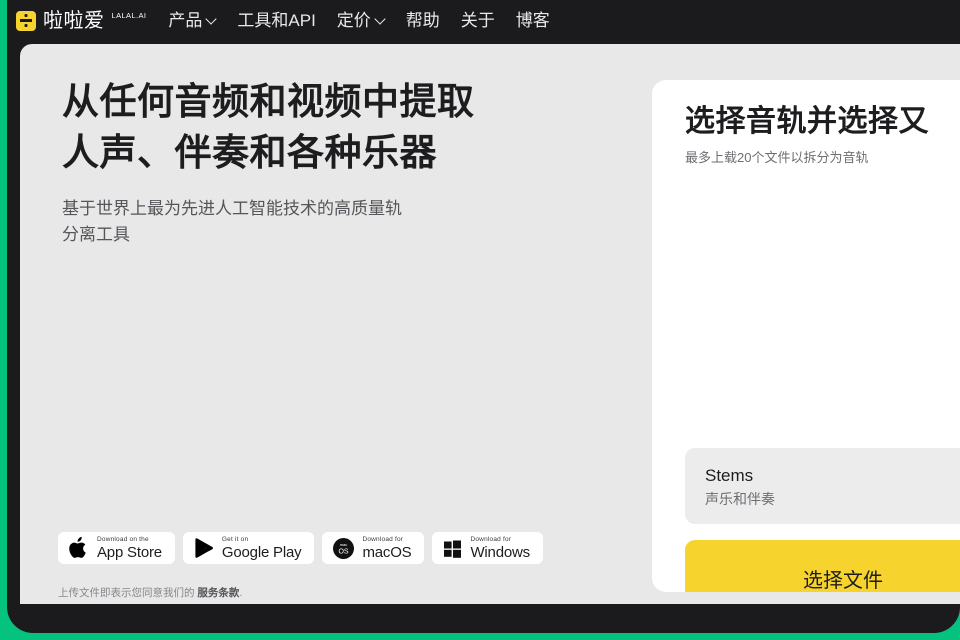 The image size is (960, 640). What do you see at coordinates (218, 593) in the screenshot?
I see `terms-of-service-link: 服务条款` at bounding box center [218, 593].